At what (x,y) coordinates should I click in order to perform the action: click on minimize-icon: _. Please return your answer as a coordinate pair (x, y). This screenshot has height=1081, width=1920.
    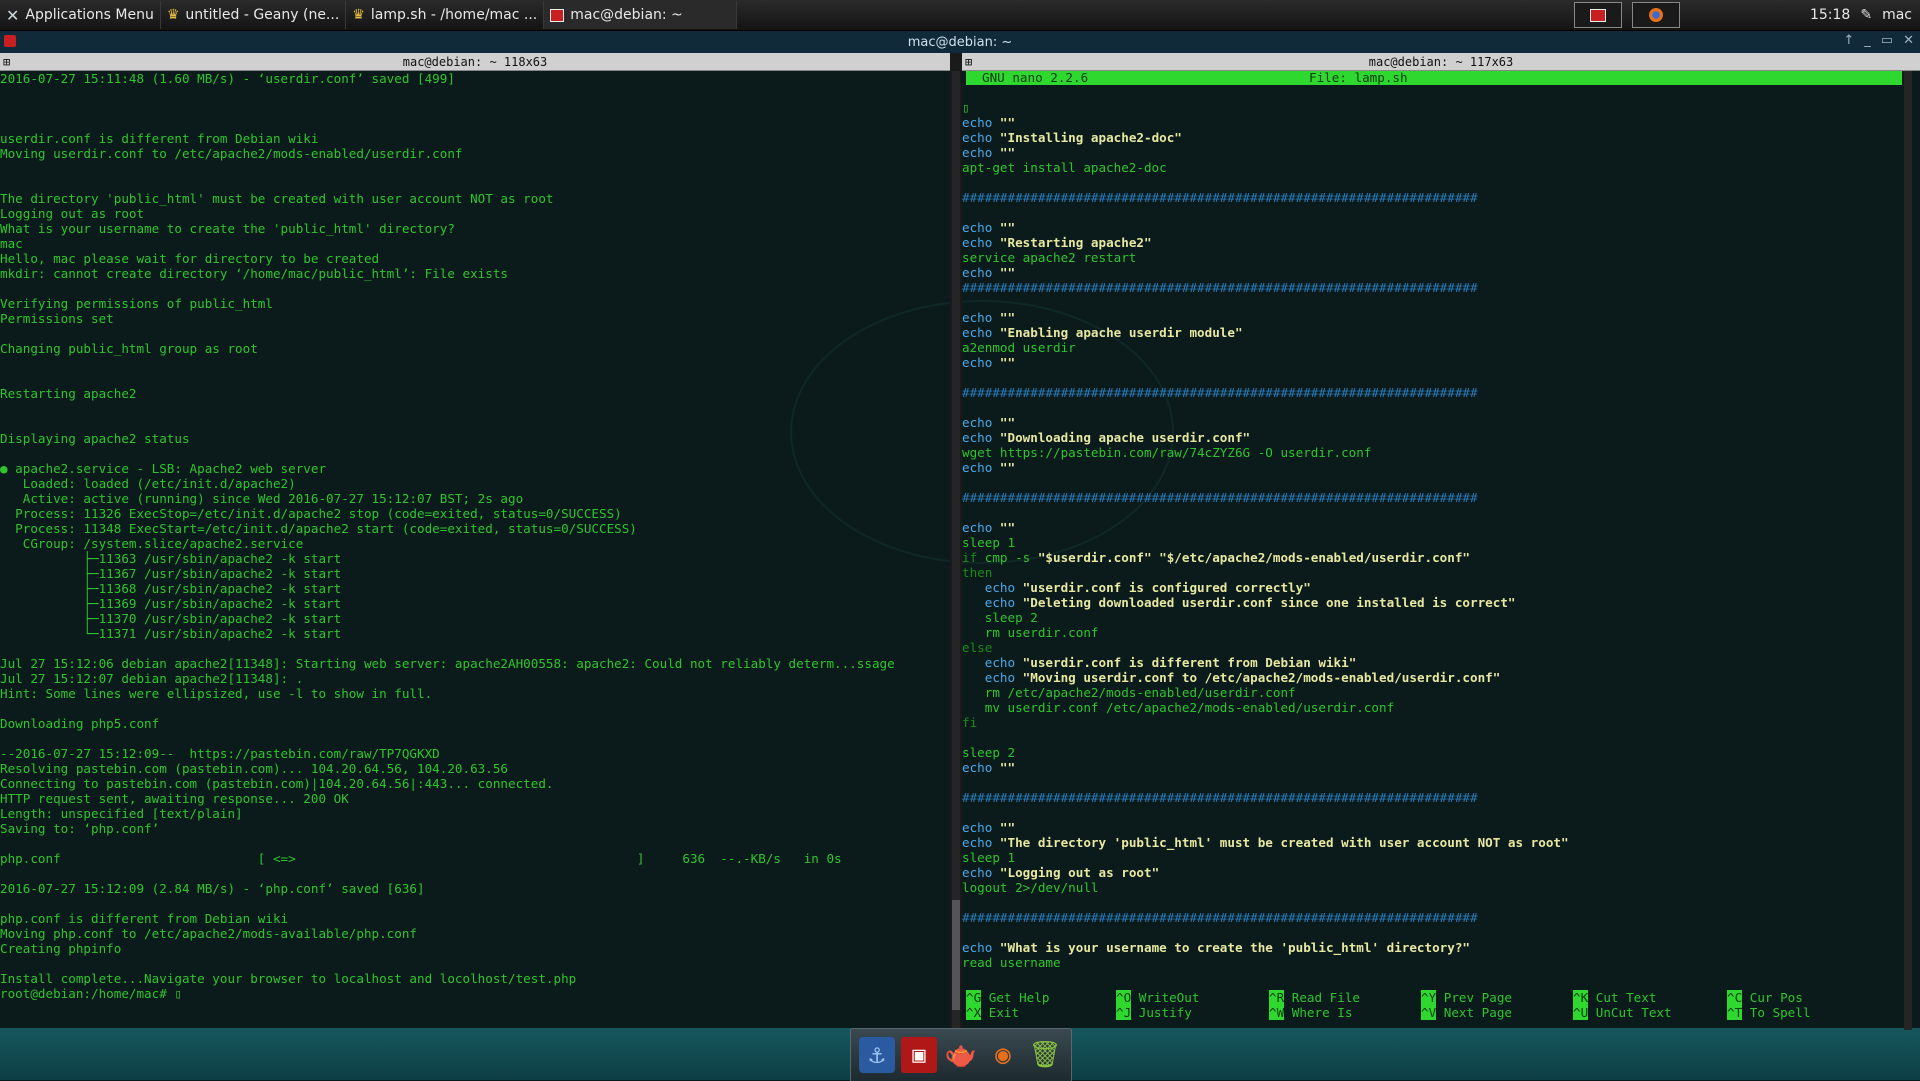
    Looking at the image, I should click on (1867, 40).